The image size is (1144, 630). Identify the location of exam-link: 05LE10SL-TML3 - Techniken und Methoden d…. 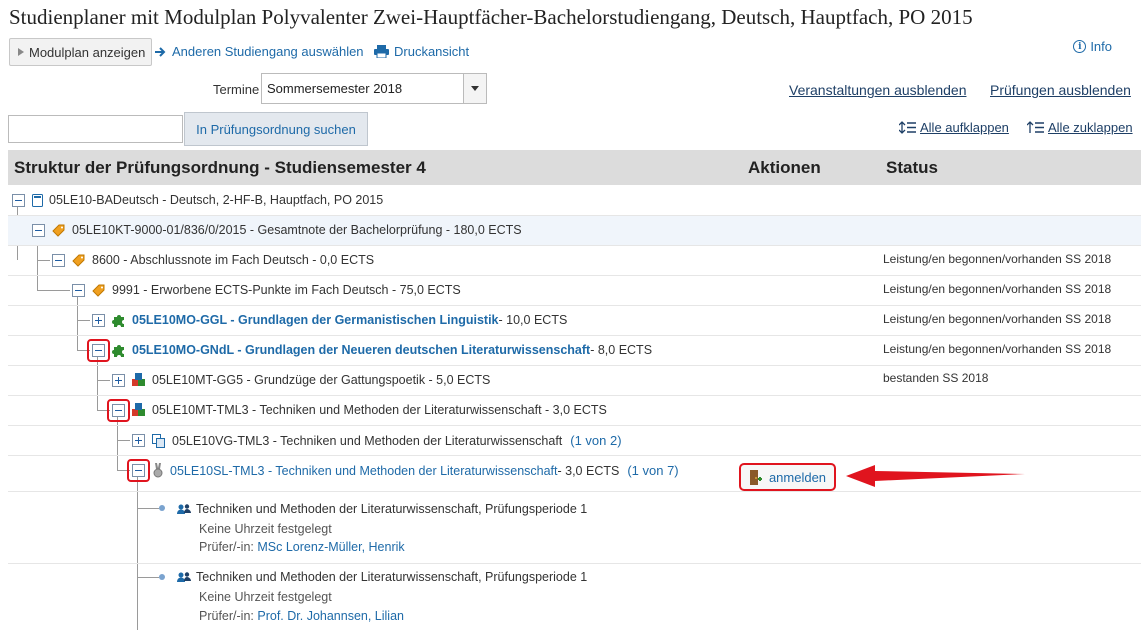
(364, 471).